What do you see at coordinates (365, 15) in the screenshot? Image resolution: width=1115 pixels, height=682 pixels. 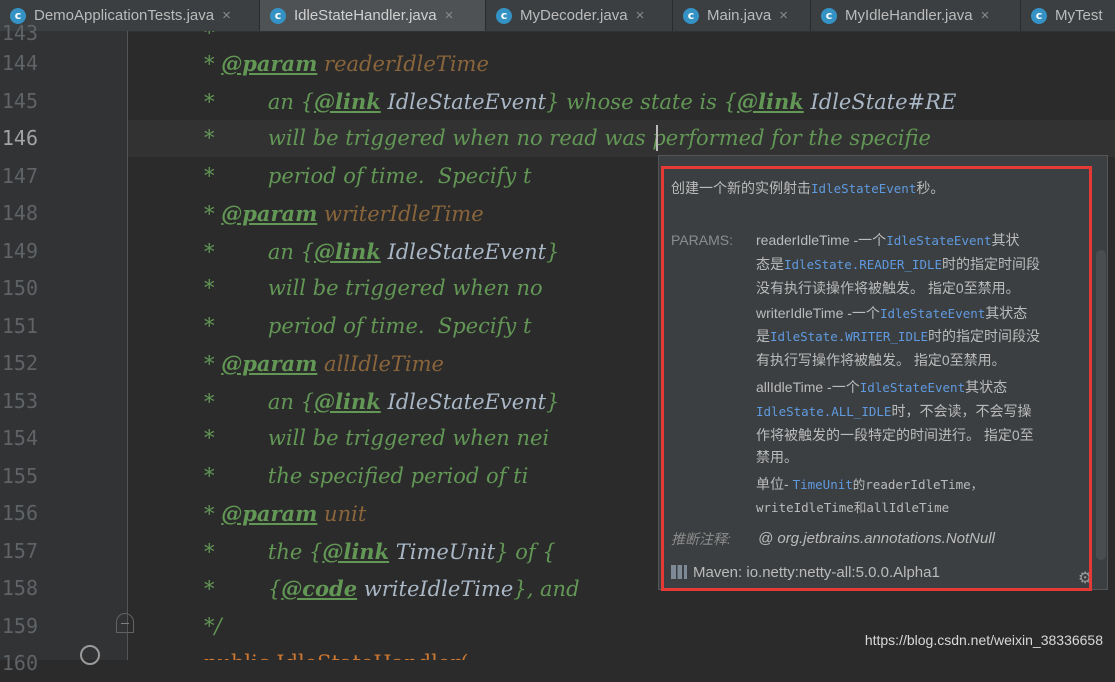 I see `tab-label: IdleStateHandler.java` at bounding box center [365, 15].